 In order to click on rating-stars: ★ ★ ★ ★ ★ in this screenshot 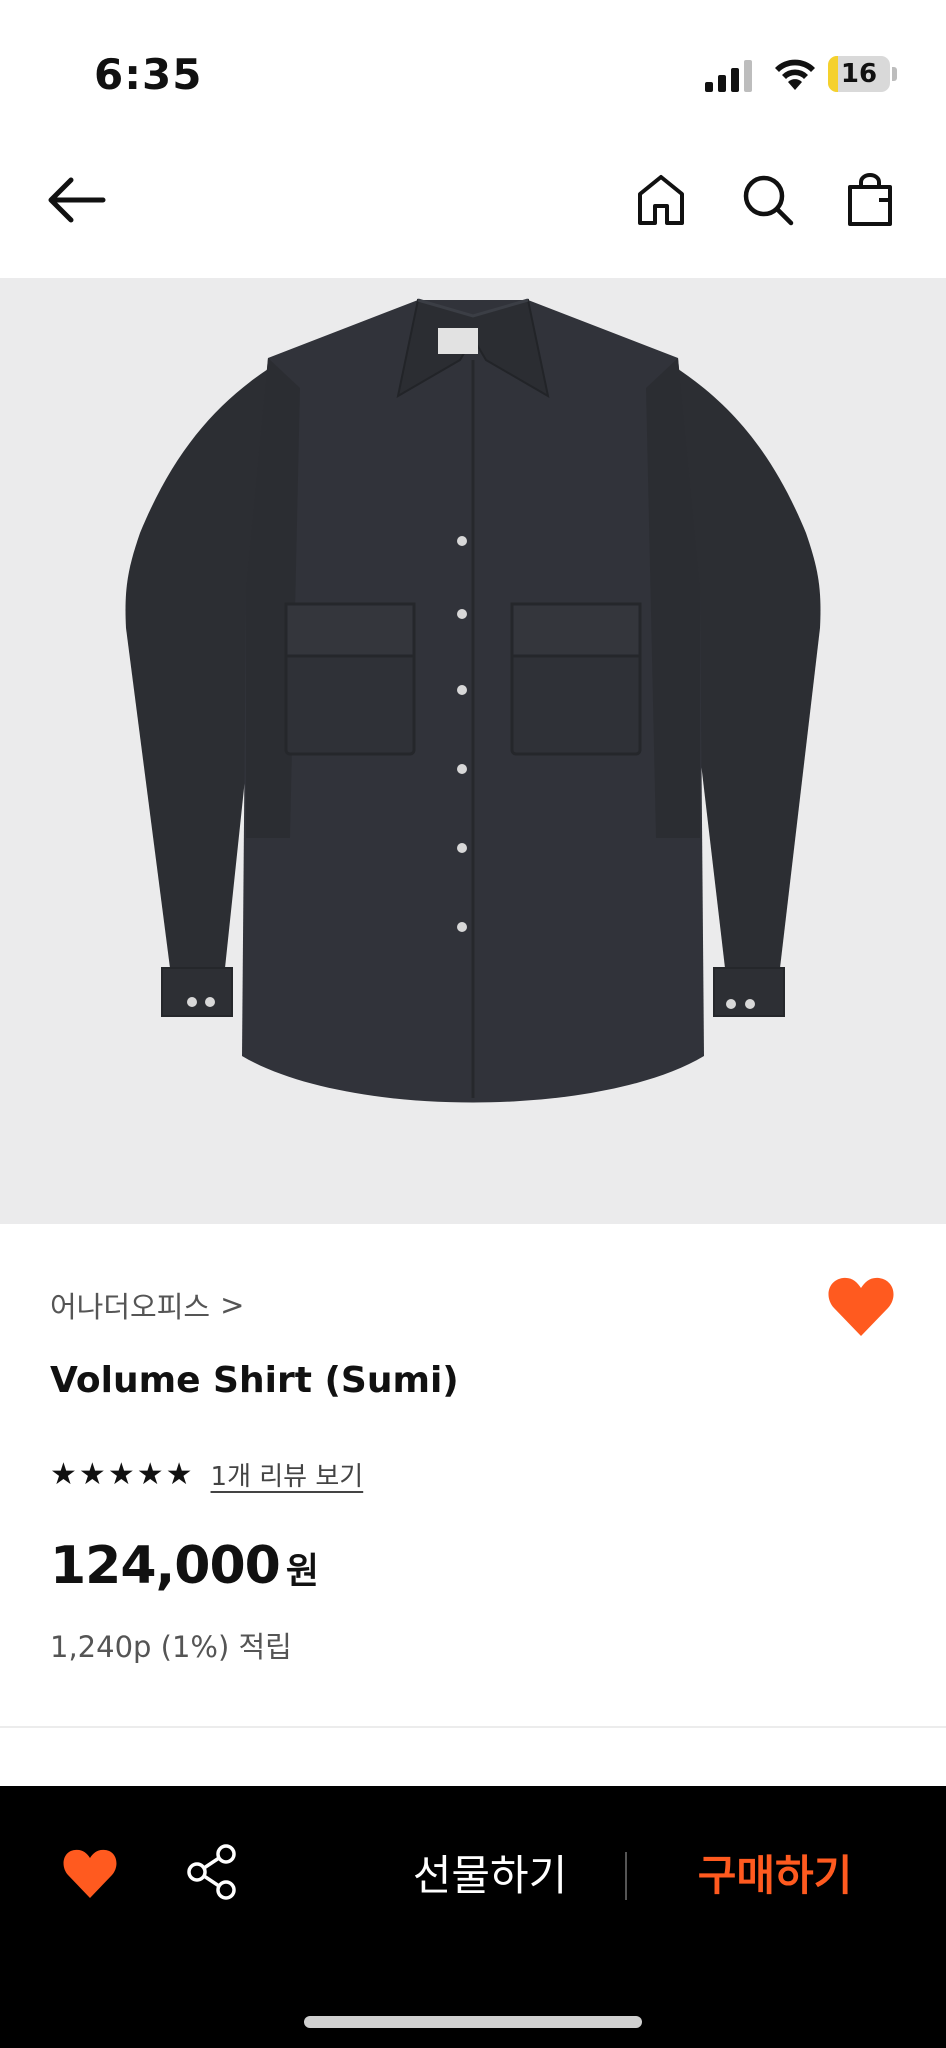, I will do `click(121, 1474)`.